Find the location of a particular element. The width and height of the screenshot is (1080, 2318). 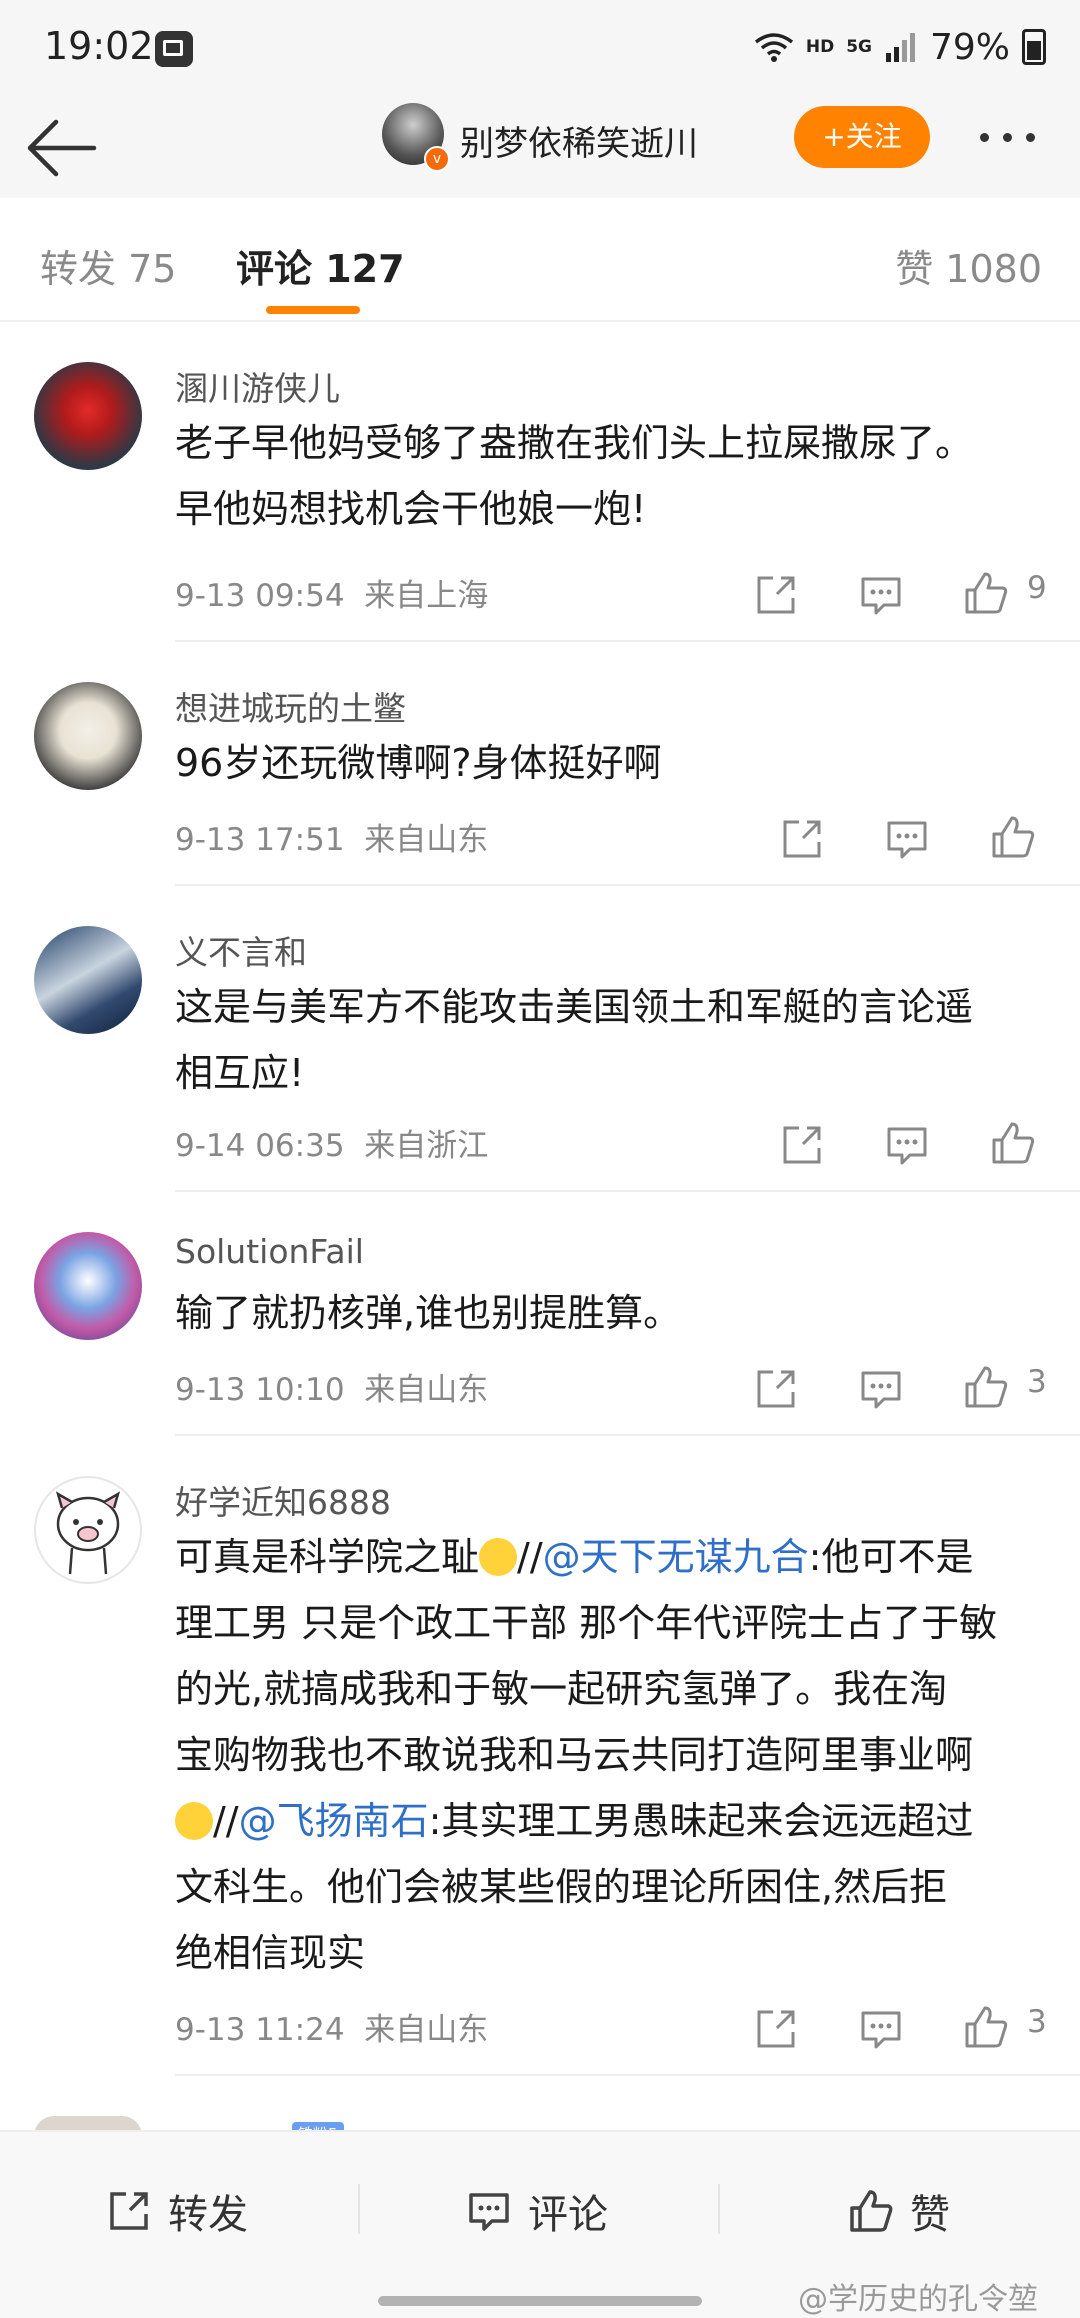

repost-button: 转发 is located at coordinates (177, 2211).